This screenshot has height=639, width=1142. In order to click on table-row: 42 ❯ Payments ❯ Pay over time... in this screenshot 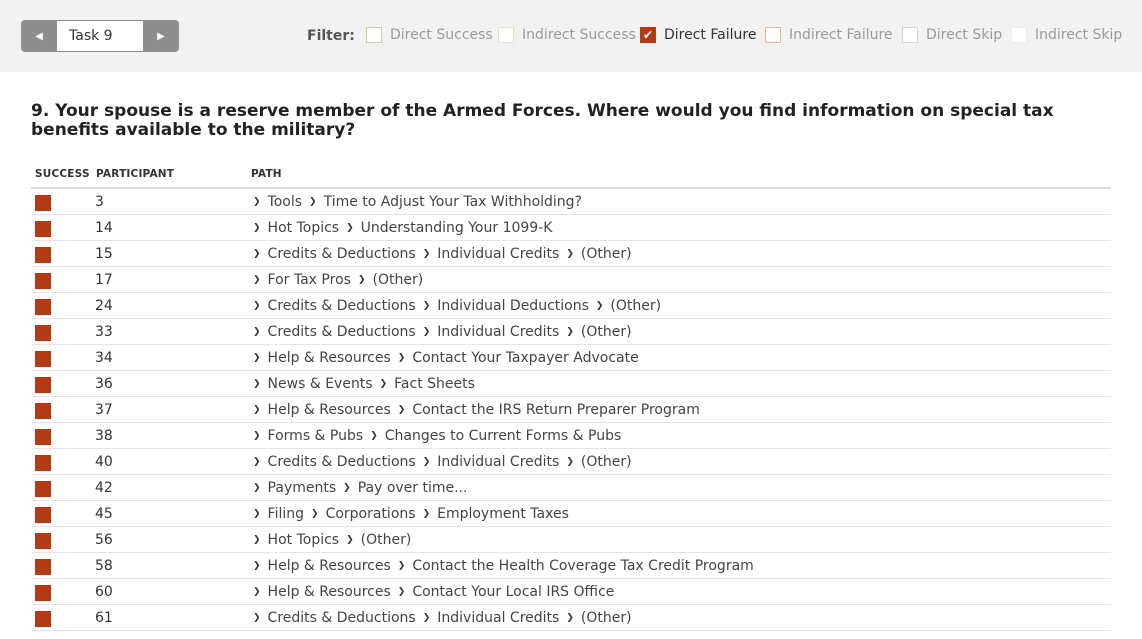, I will do `click(571, 488)`.